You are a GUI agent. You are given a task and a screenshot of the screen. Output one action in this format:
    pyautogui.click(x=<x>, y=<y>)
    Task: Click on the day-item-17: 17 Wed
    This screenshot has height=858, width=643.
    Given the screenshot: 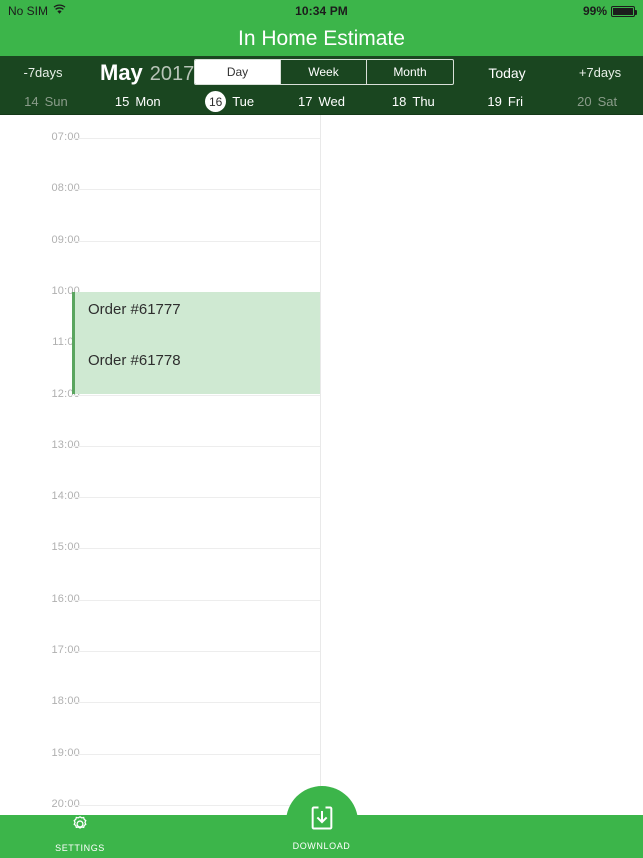 What is the action you would take?
    pyautogui.click(x=322, y=101)
    